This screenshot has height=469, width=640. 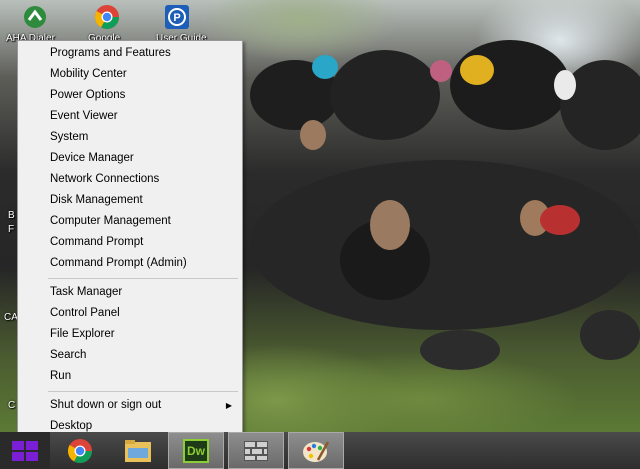 I want to click on taskbar-file-explorer-button, so click(x=138, y=450).